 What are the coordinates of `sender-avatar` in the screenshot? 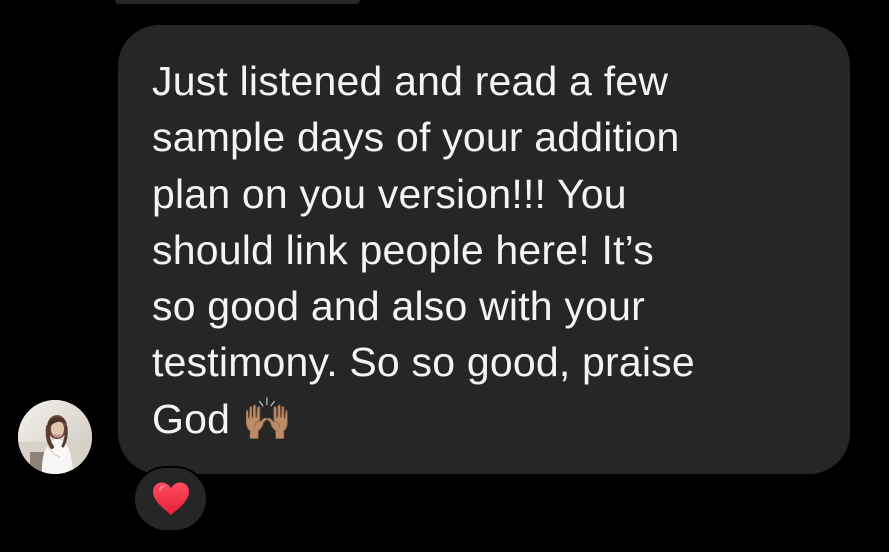 It's located at (55, 437).